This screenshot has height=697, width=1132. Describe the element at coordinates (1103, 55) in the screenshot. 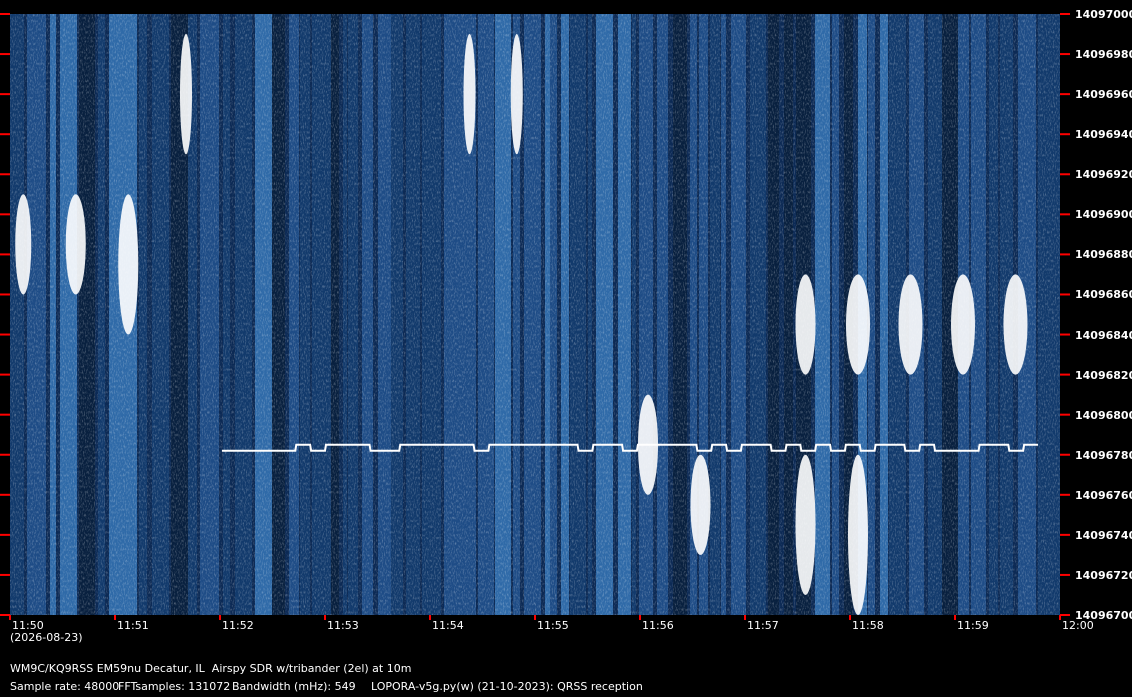

I see `y-tick-label: 14096980` at that location.